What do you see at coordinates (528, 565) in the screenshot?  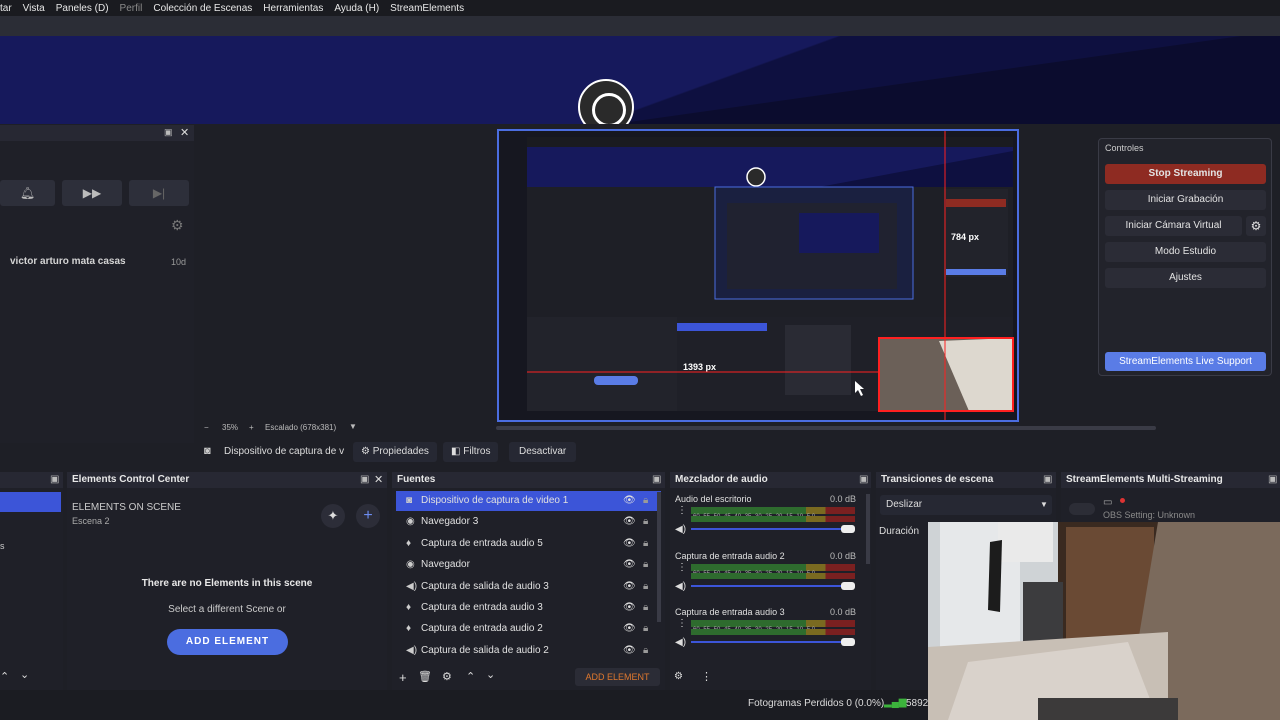 I see `source-item: ◉ Navegador 👁︎ 🔒︎` at bounding box center [528, 565].